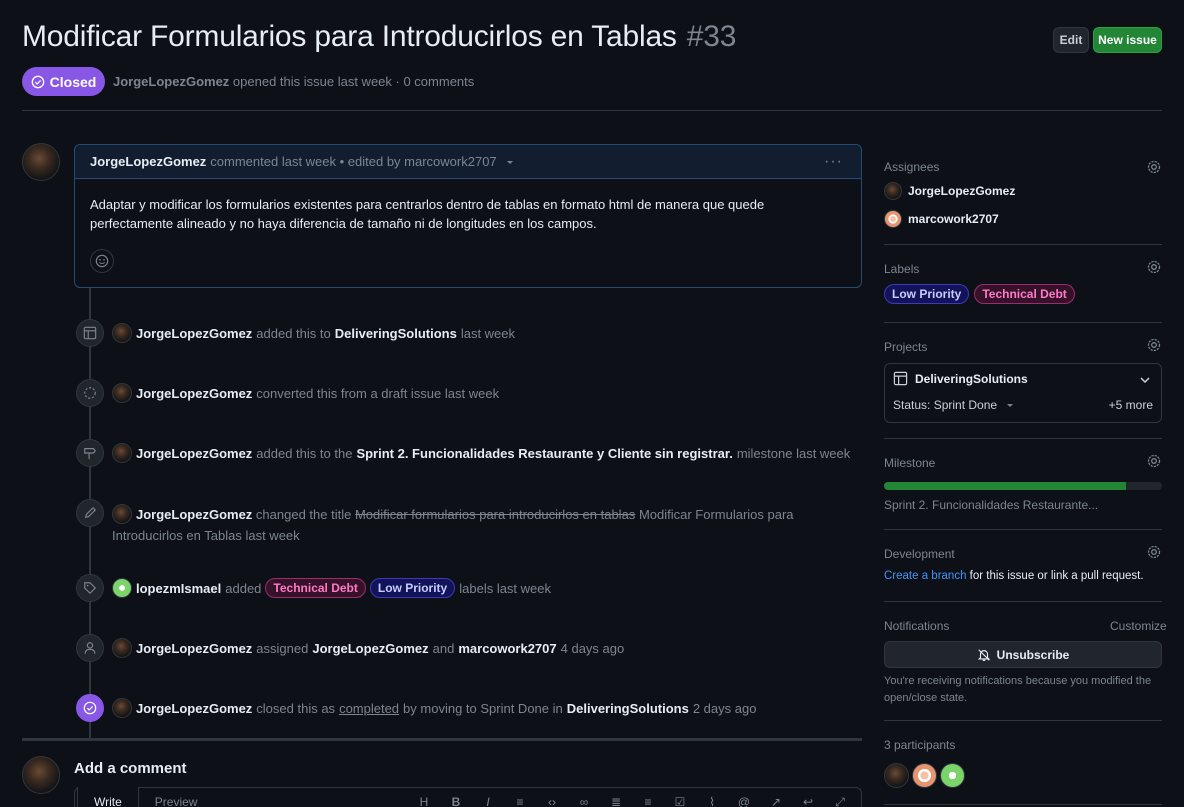  I want to click on event-text: added this to the, so click(304, 453).